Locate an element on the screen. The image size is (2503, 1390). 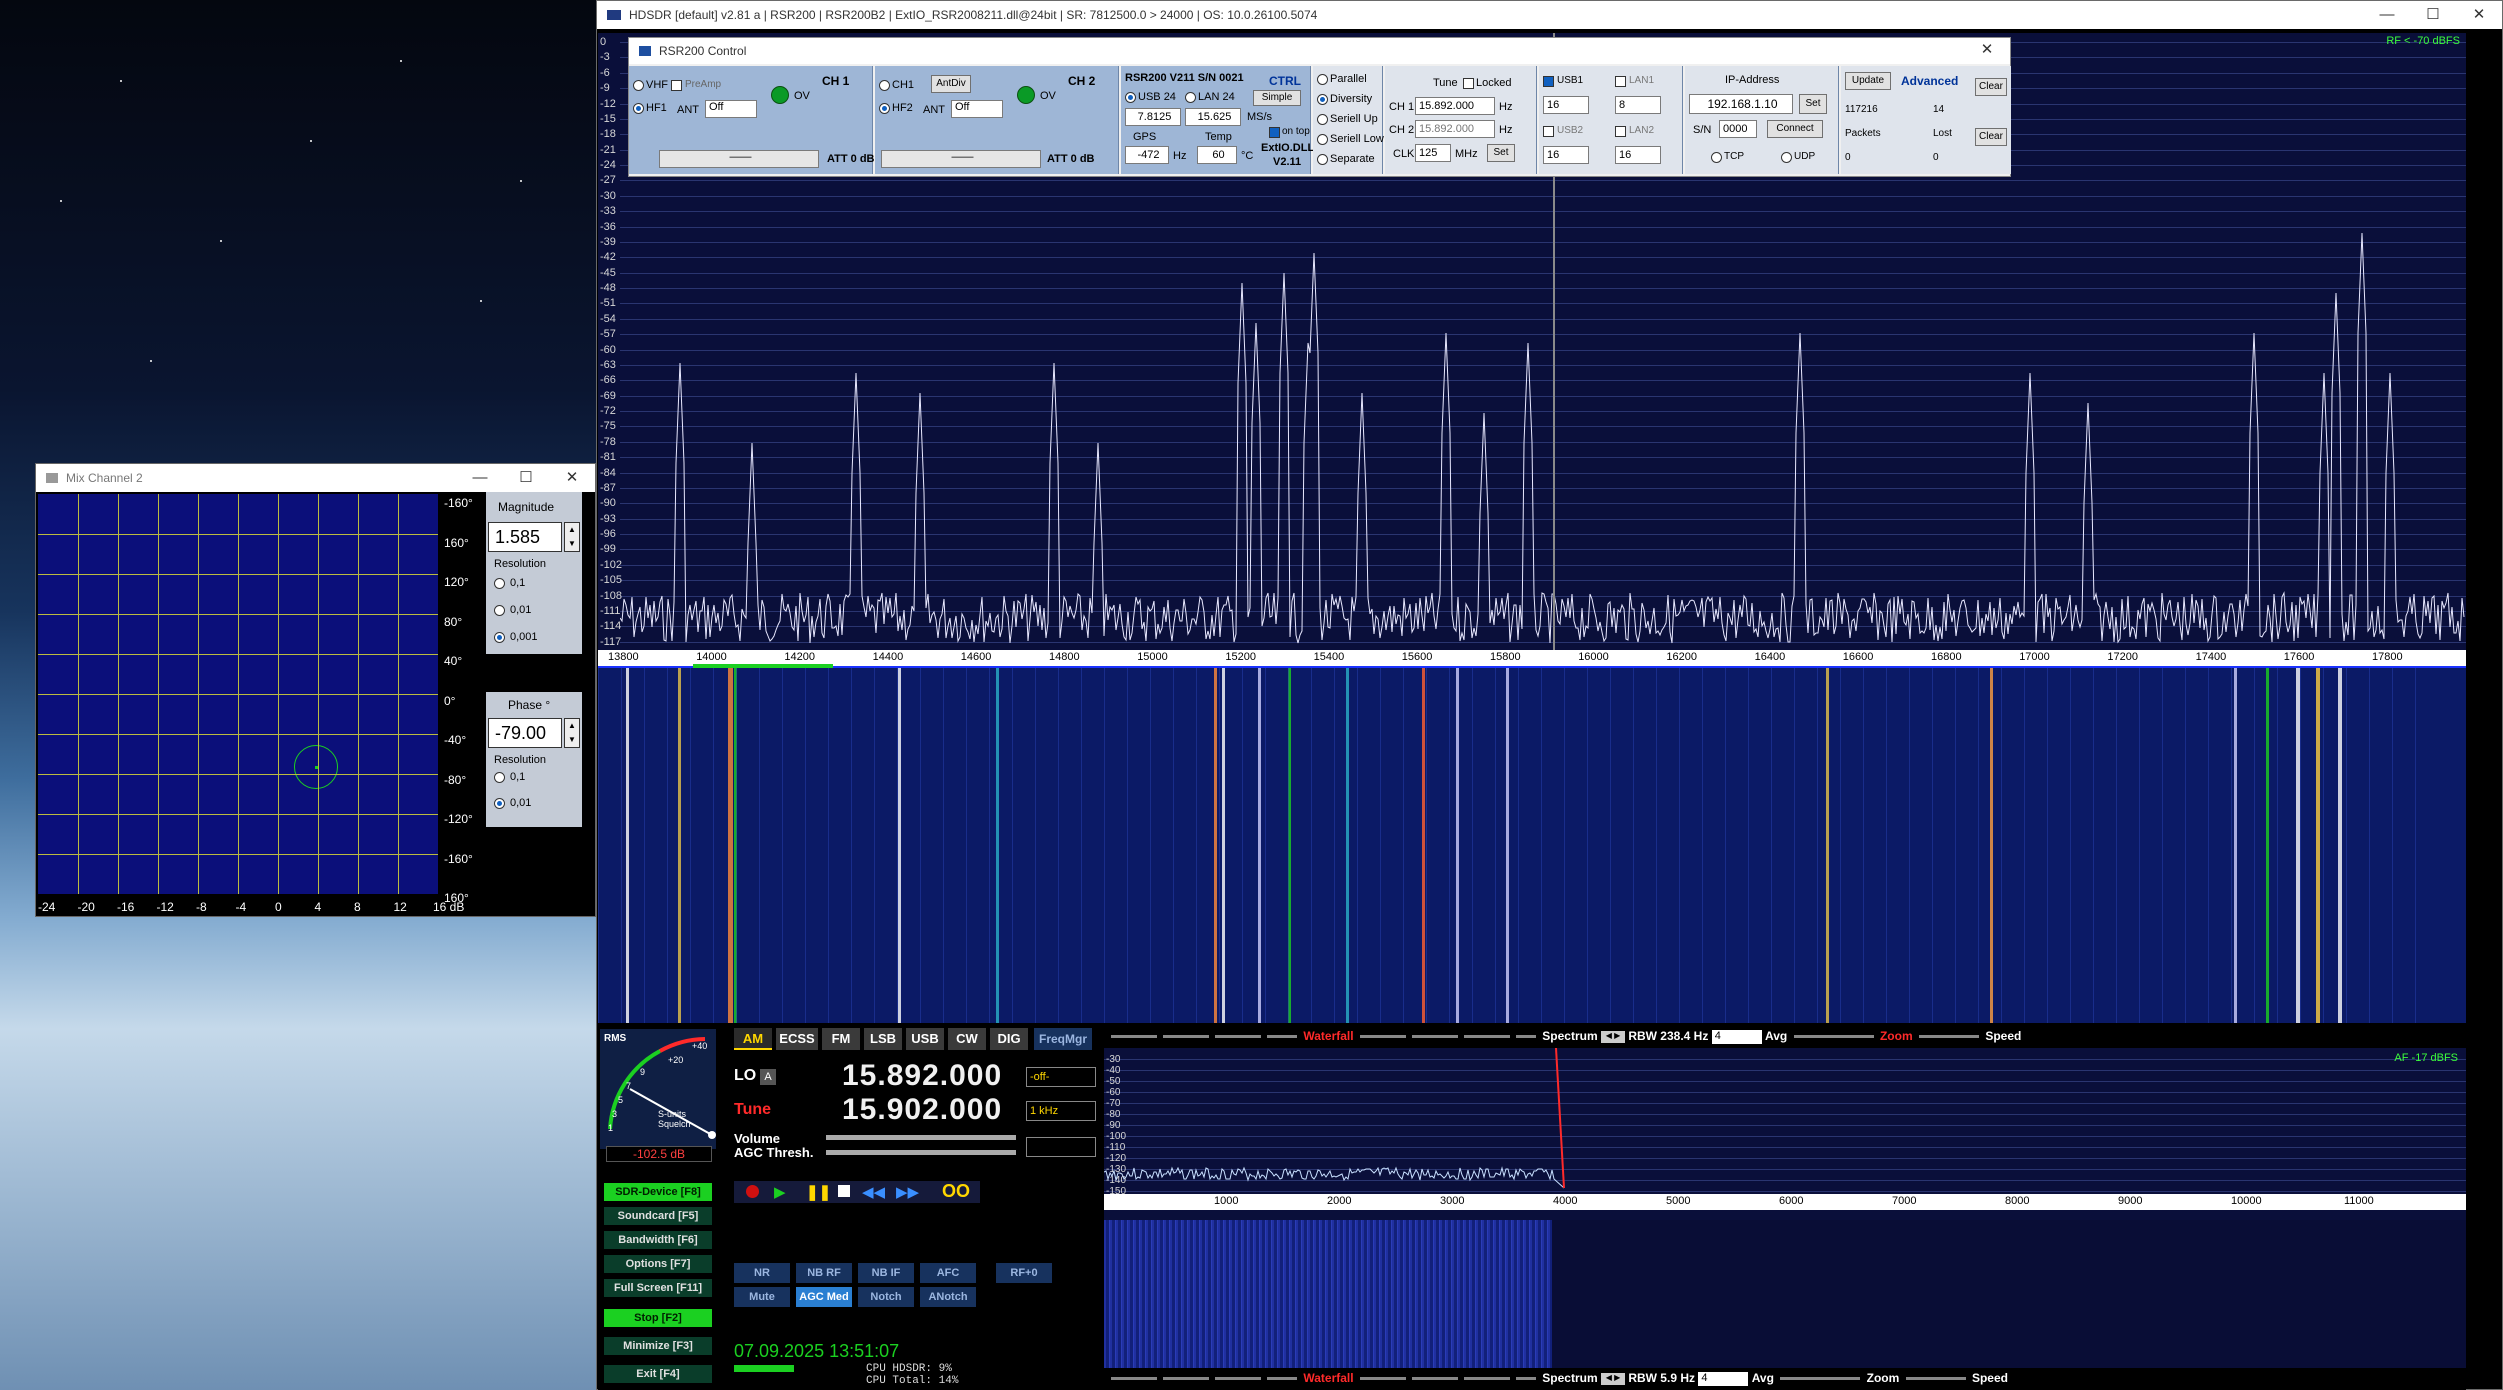
agc-med-button: AGC Med is located at coordinates (824, 1297).